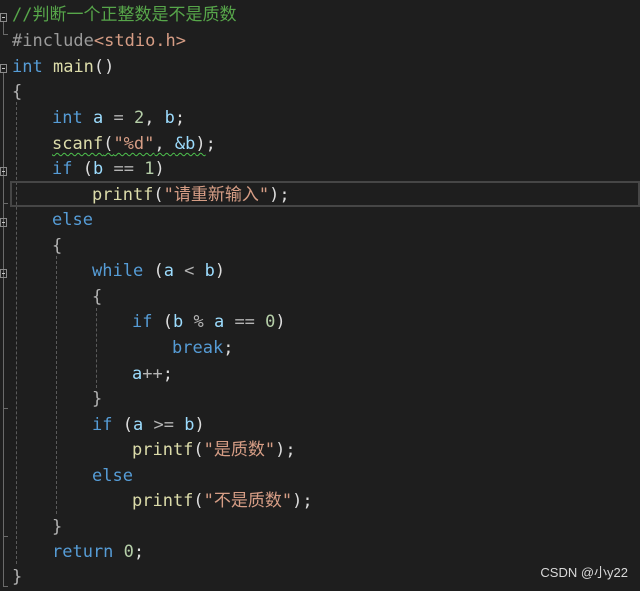  What do you see at coordinates (97, 400) in the screenshot?
I see `code-line-16: }` at bounding box center [97, 400].